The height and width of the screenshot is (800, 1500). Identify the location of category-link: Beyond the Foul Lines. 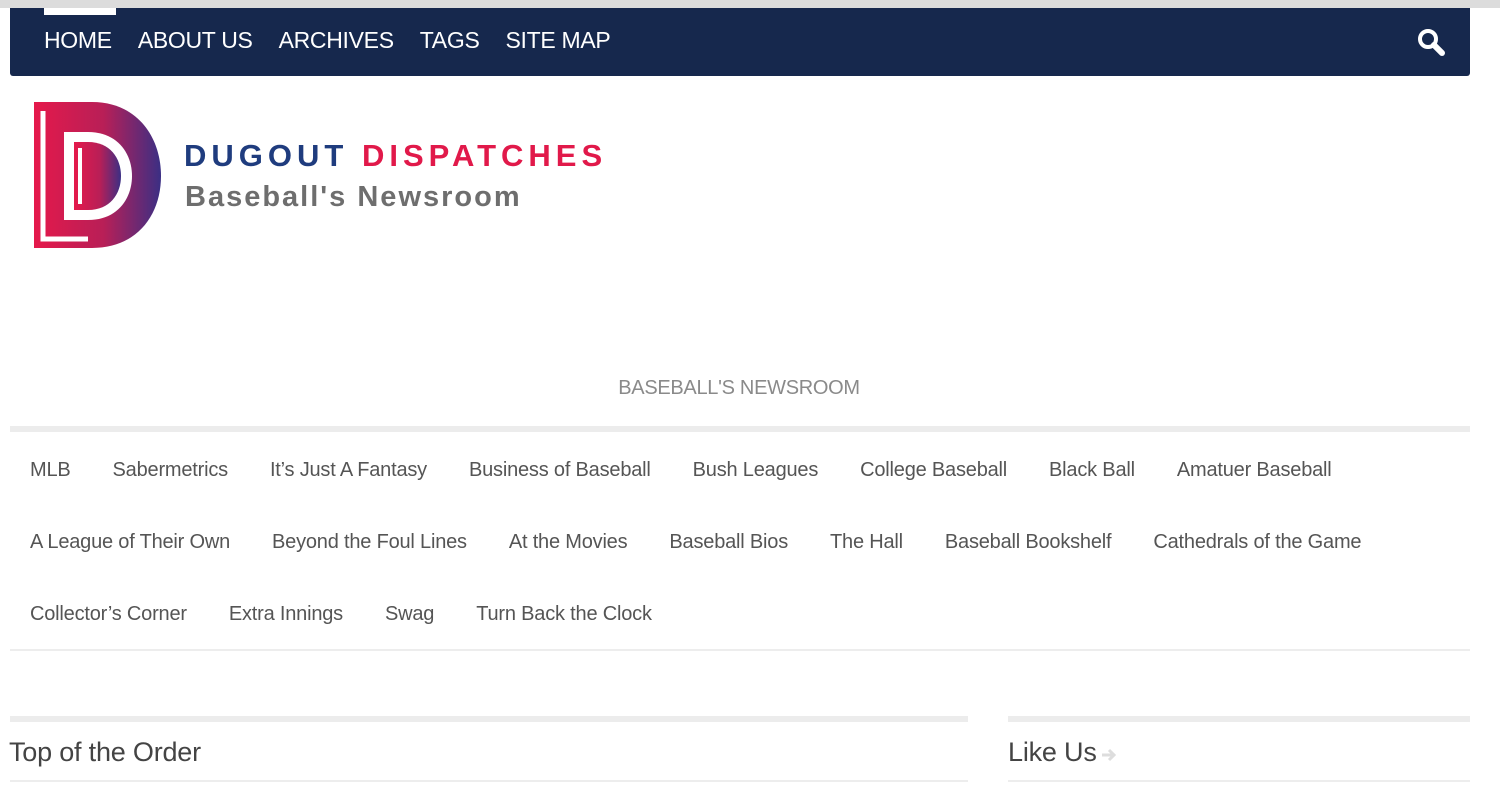
(369, 542).